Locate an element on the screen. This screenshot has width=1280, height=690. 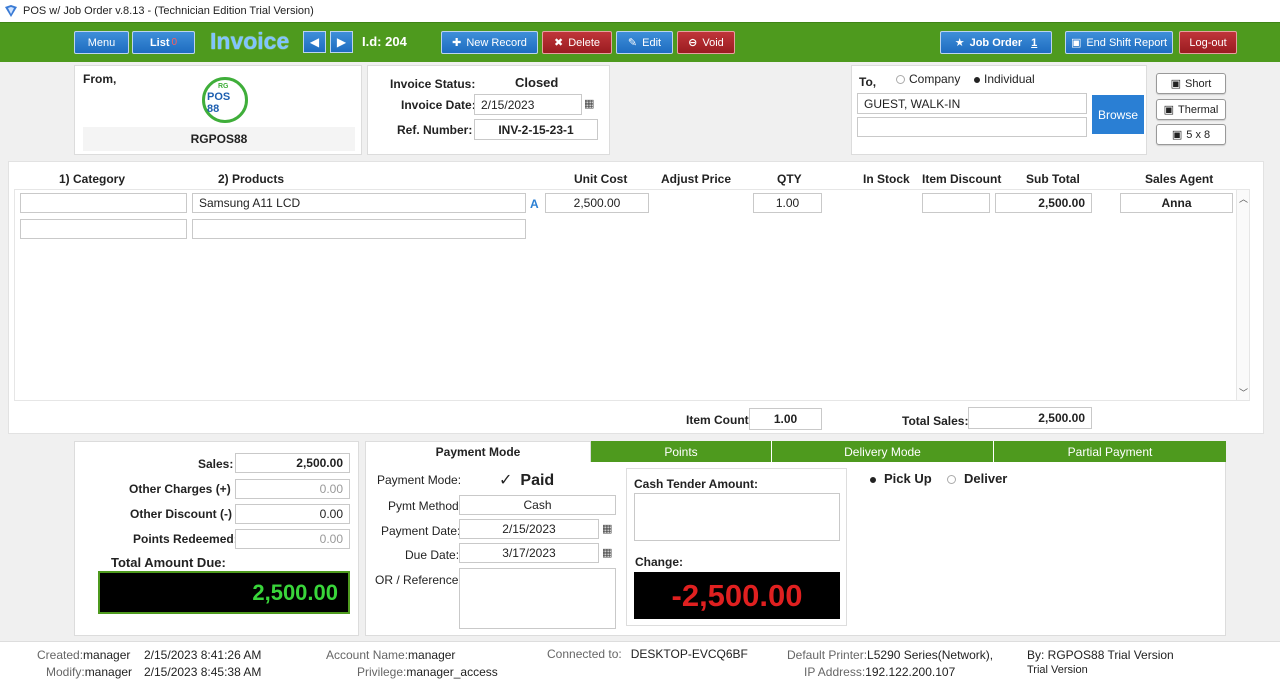
grid-scrollbar: ︿ ﹀ is located at coordinates (1242, 295).